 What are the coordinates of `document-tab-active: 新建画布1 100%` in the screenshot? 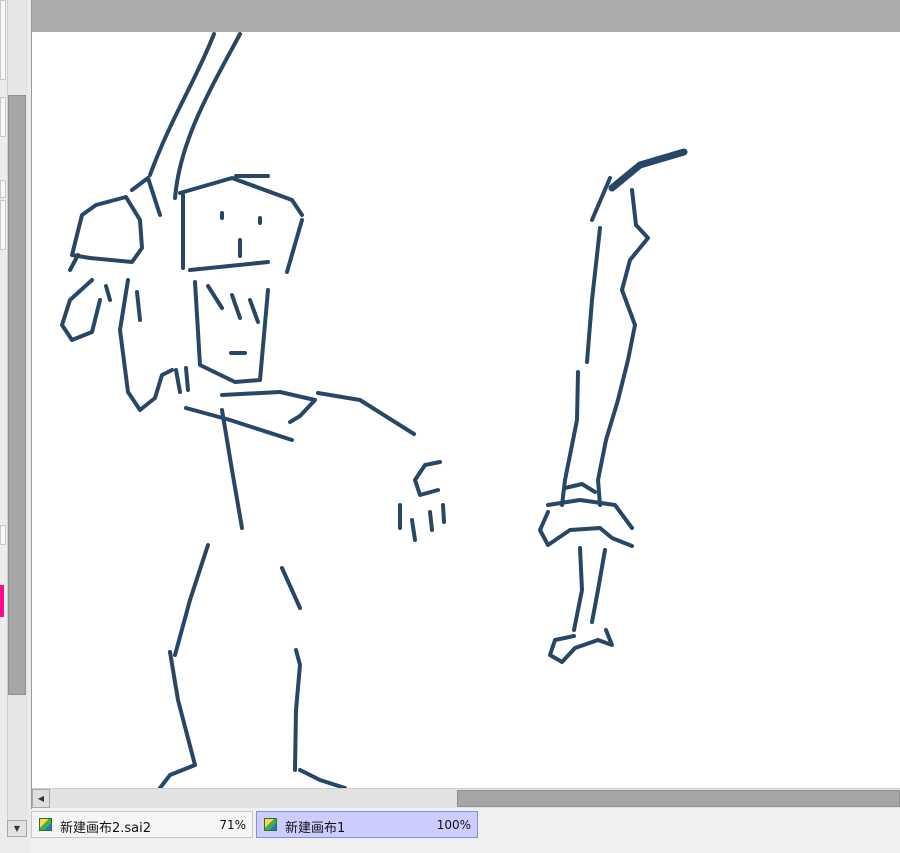 It's located at (367, 824).